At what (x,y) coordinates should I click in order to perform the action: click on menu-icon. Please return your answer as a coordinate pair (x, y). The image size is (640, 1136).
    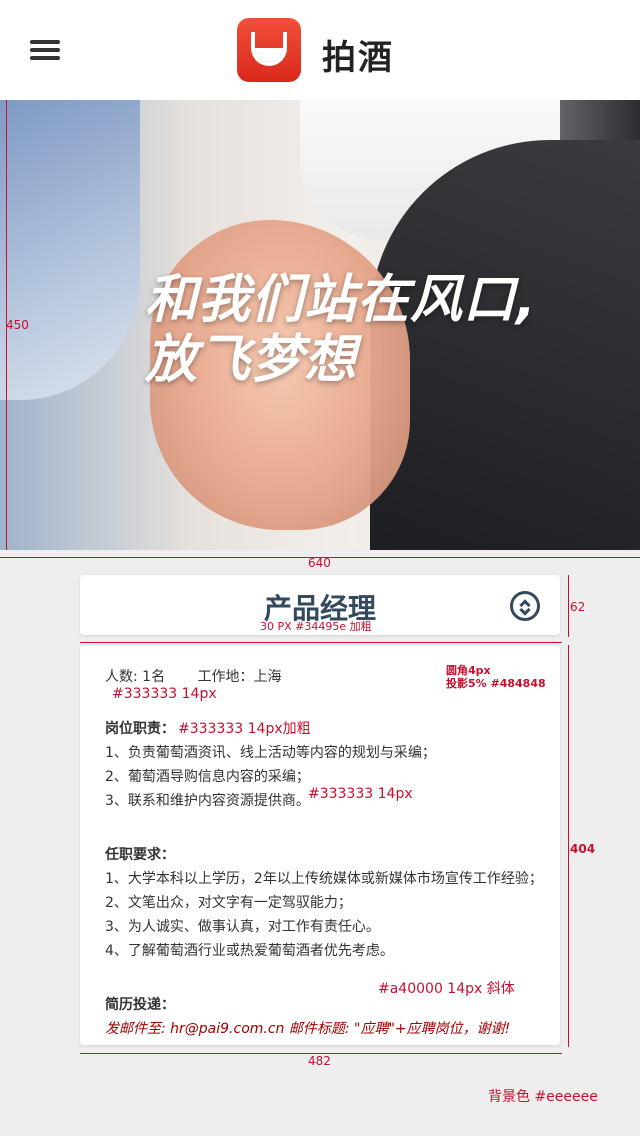
    Looking at the image, I should click on (45, 51).